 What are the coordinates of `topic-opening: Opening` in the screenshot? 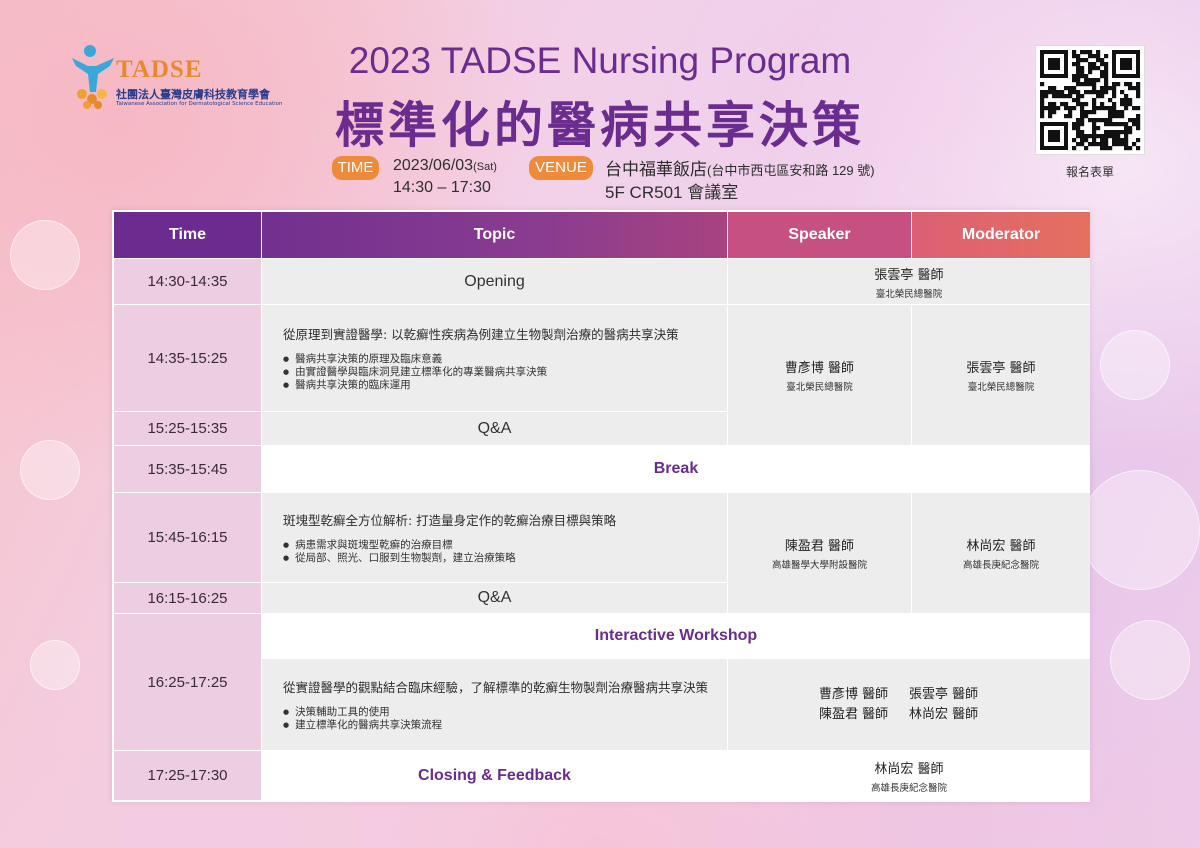 It's located at (494, 281).